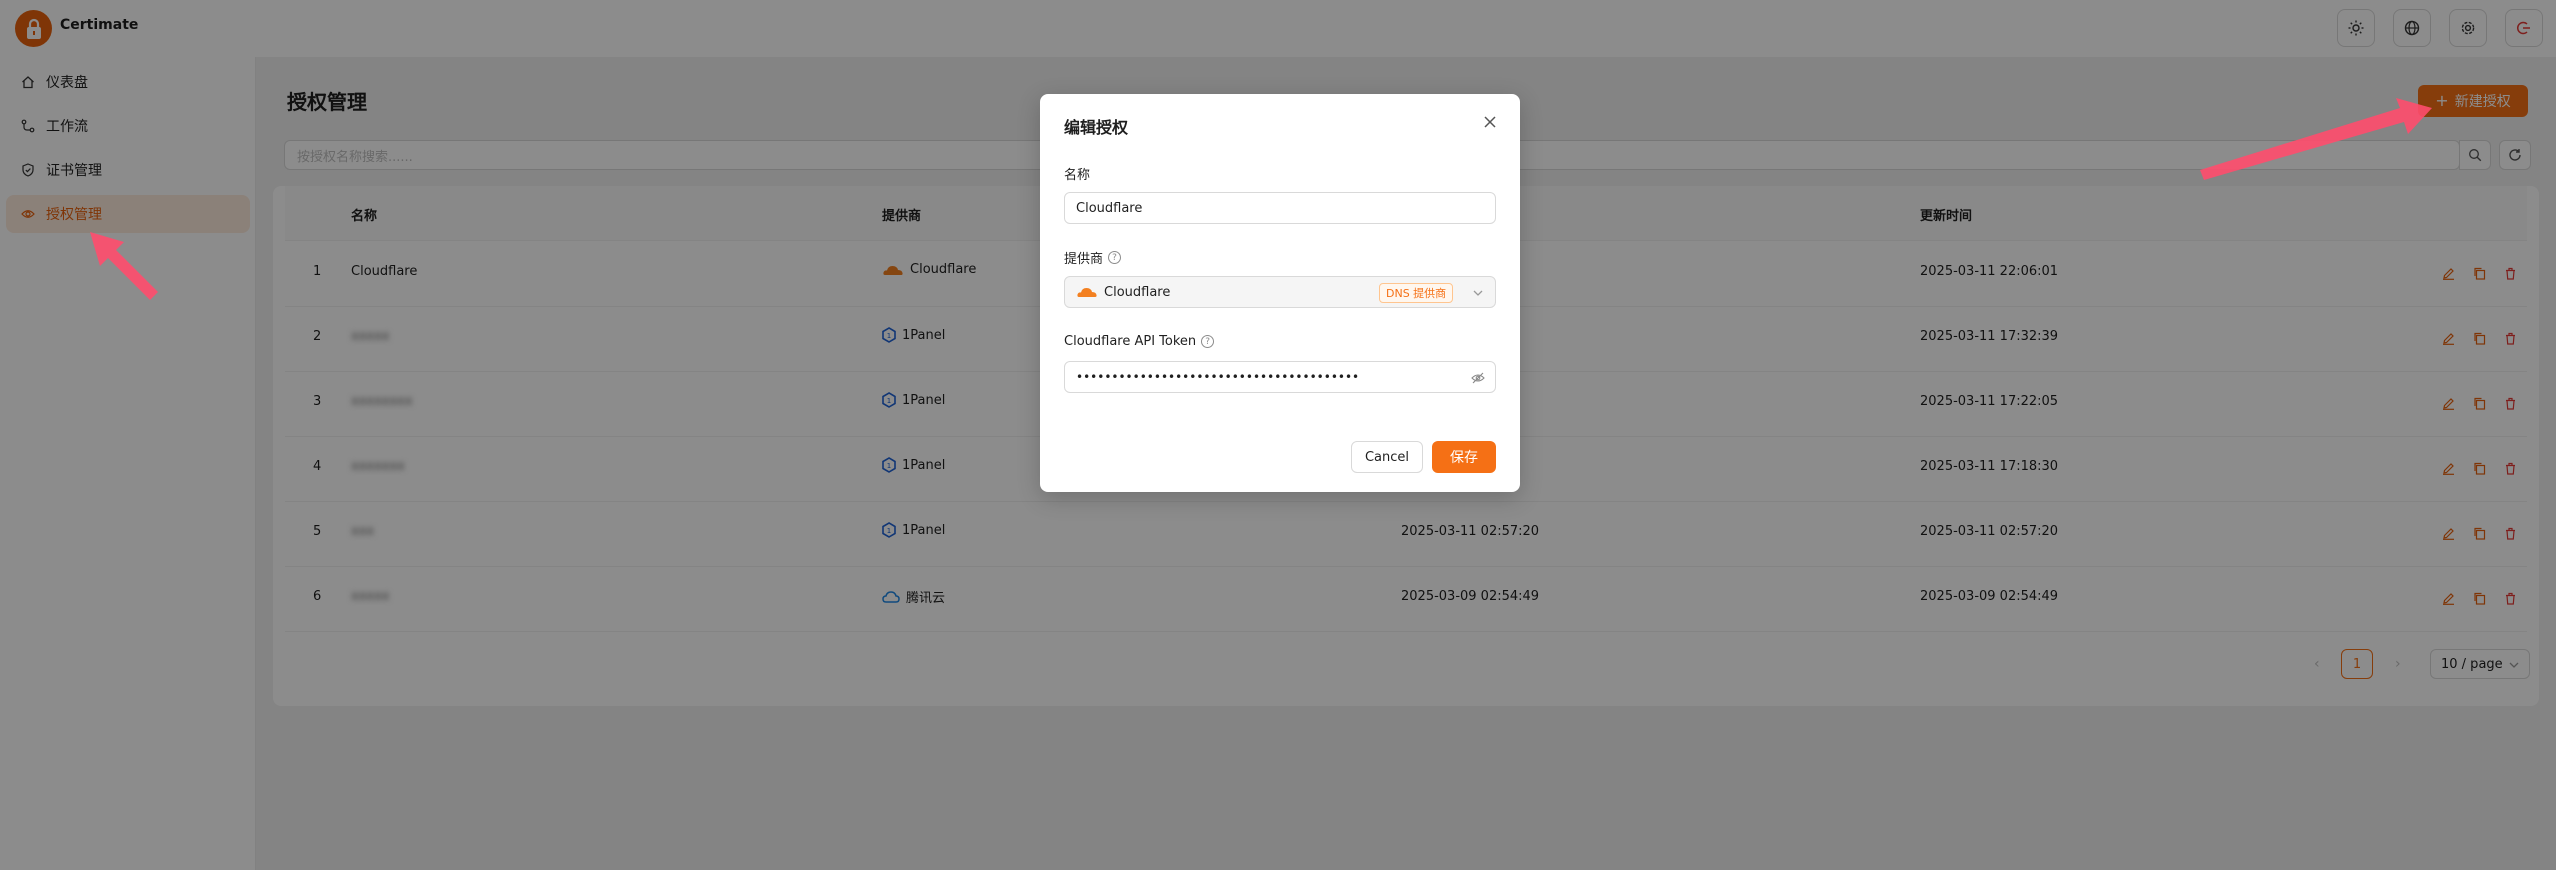 The width and height of the screenshot is (2556, 870). Describe the element at coordinates (1387, 457) in the screenshot. I see `cancel-button: Cancel` at that location.